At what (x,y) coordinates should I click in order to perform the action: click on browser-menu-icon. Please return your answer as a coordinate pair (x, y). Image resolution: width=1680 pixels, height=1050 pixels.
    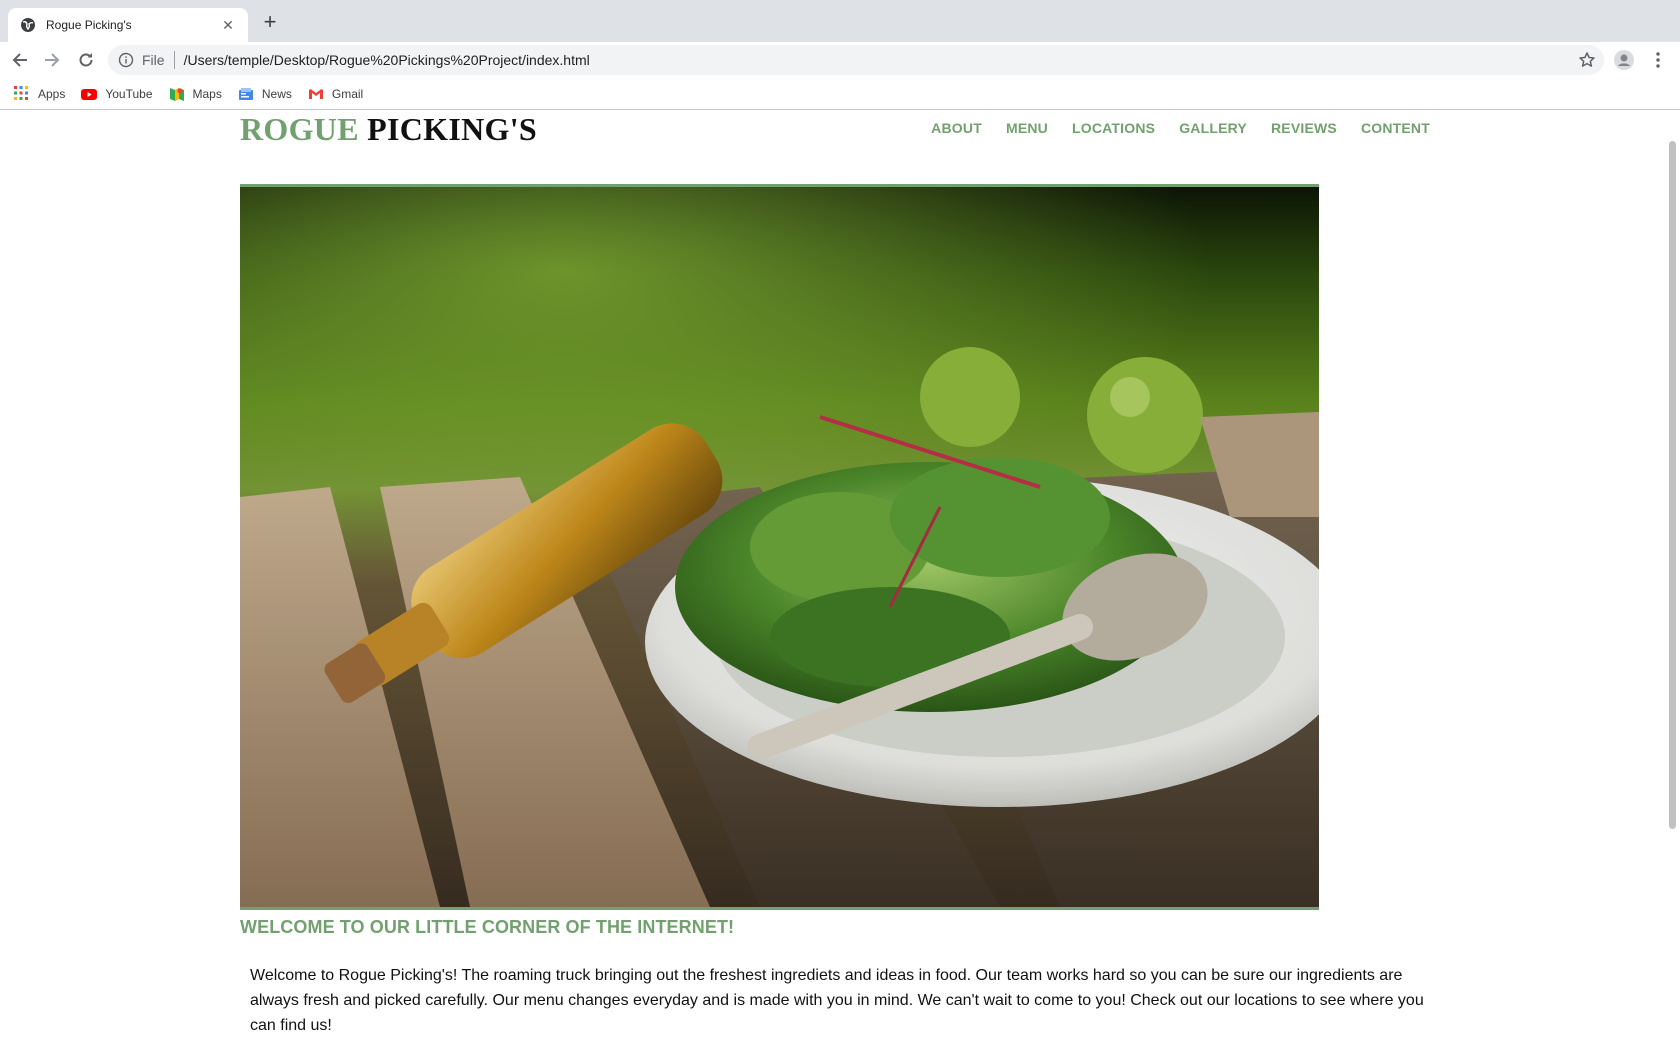
    Looking at the image, I should click on (1658, 60).